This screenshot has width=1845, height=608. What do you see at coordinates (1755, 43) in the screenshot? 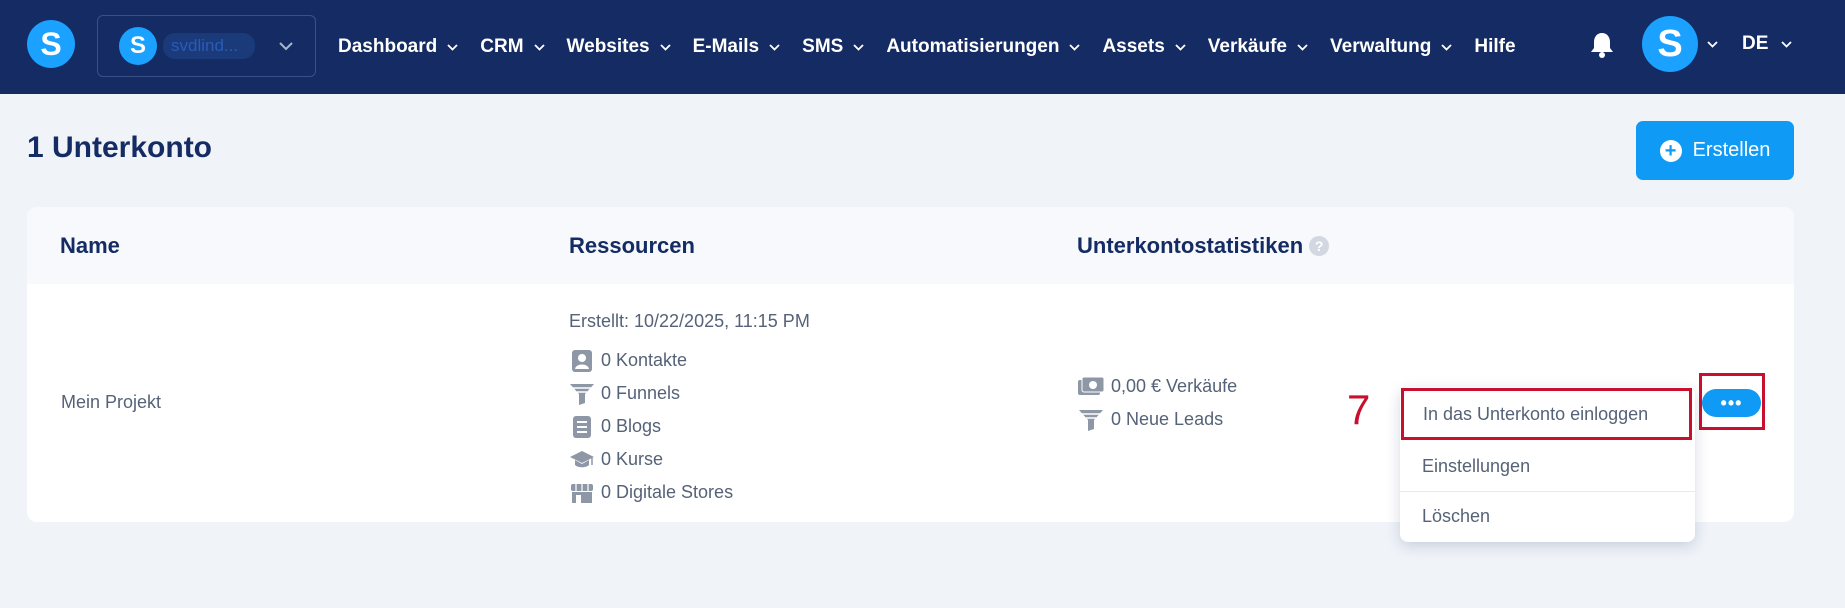
I see `language-label: DE` at bounding box center [1755, 43].